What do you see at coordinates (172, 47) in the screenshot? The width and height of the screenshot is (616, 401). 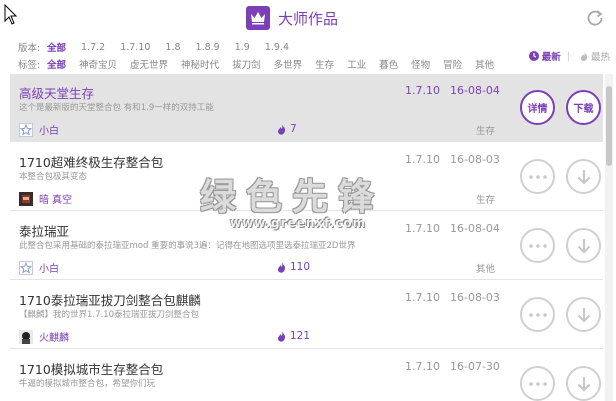 I see `version-option-1.8: 1.8` at bounding box center [172, 47].